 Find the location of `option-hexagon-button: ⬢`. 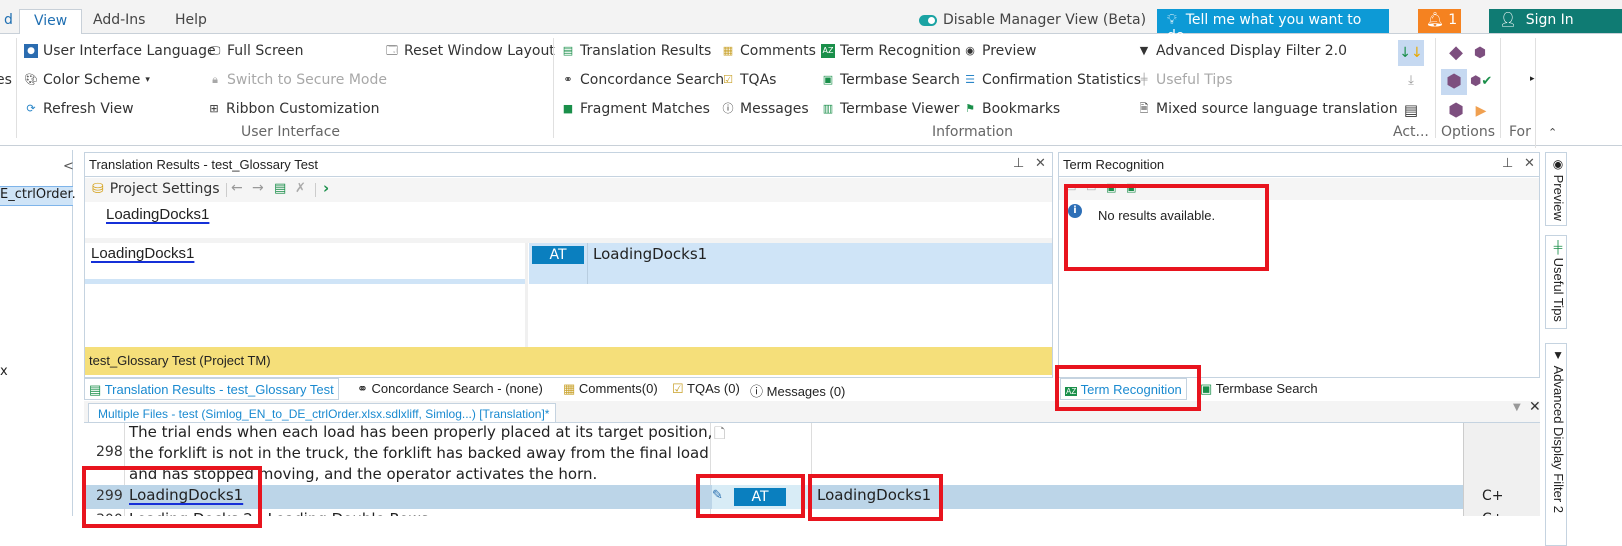

option-hexagon-button: ⬢ is located at coordinates (1454, 82).